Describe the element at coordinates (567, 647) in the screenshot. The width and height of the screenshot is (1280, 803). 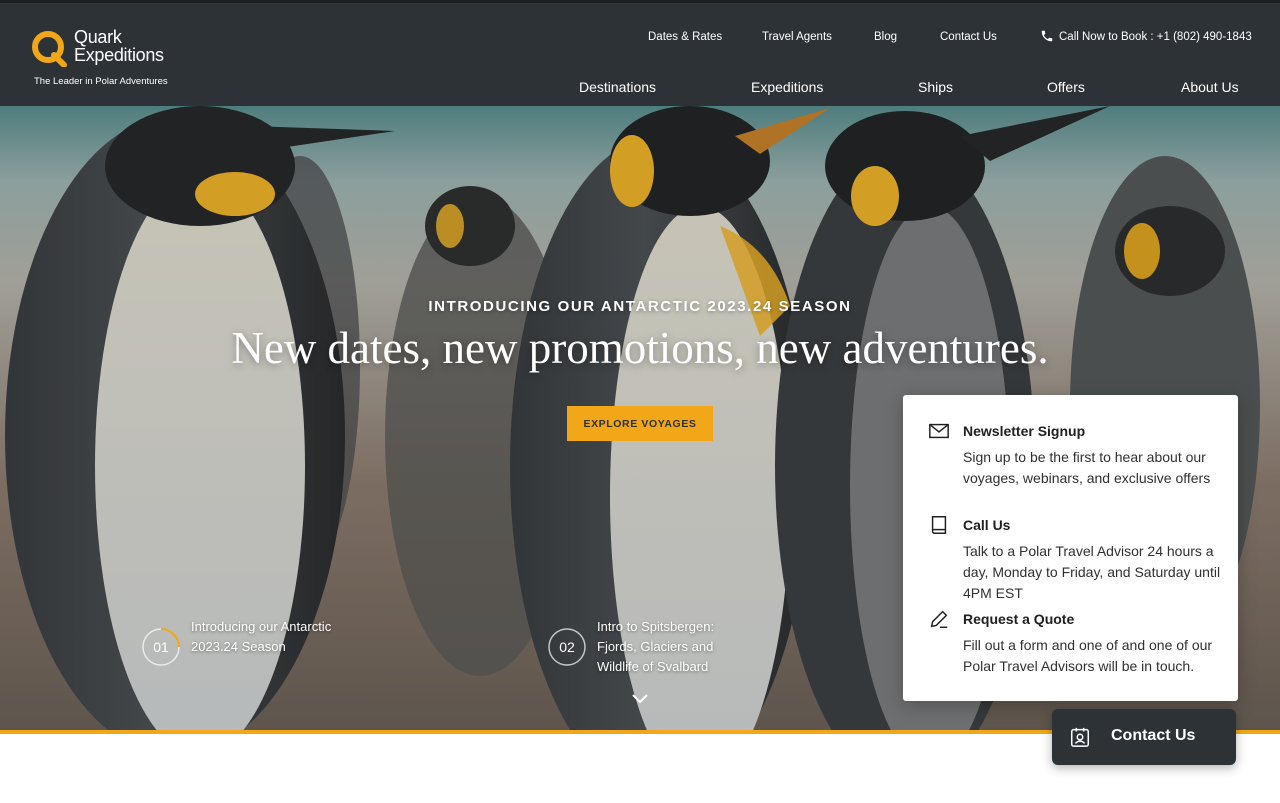
I see `slide-number-02: 02` at that location.